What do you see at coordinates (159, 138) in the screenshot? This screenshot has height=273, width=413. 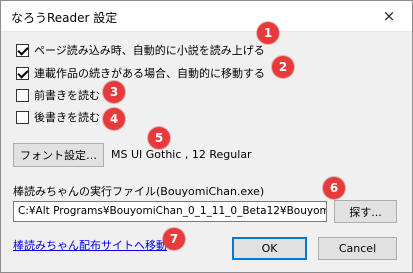 I see `annotation-badge-5: 5` at bounding box center [159, 138].